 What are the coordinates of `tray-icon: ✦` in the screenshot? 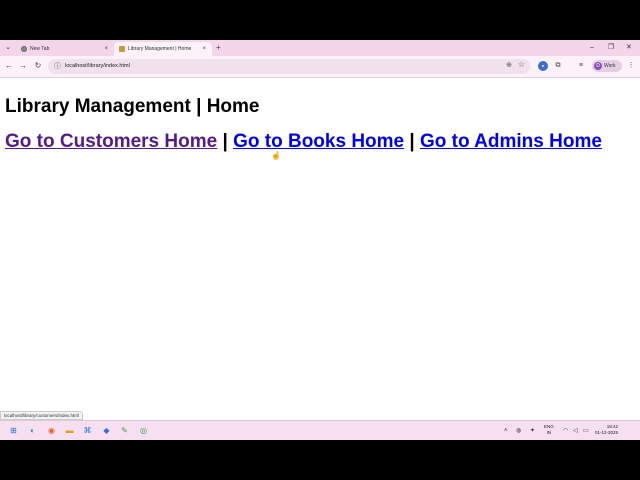 It's located at (532, 431).